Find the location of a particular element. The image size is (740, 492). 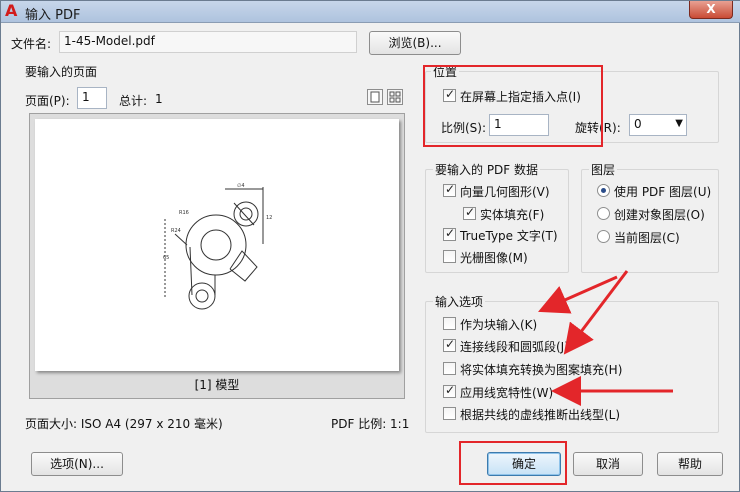

vector-geometry-label: 向量几何图形(V) is located at coordinates (505, 192).